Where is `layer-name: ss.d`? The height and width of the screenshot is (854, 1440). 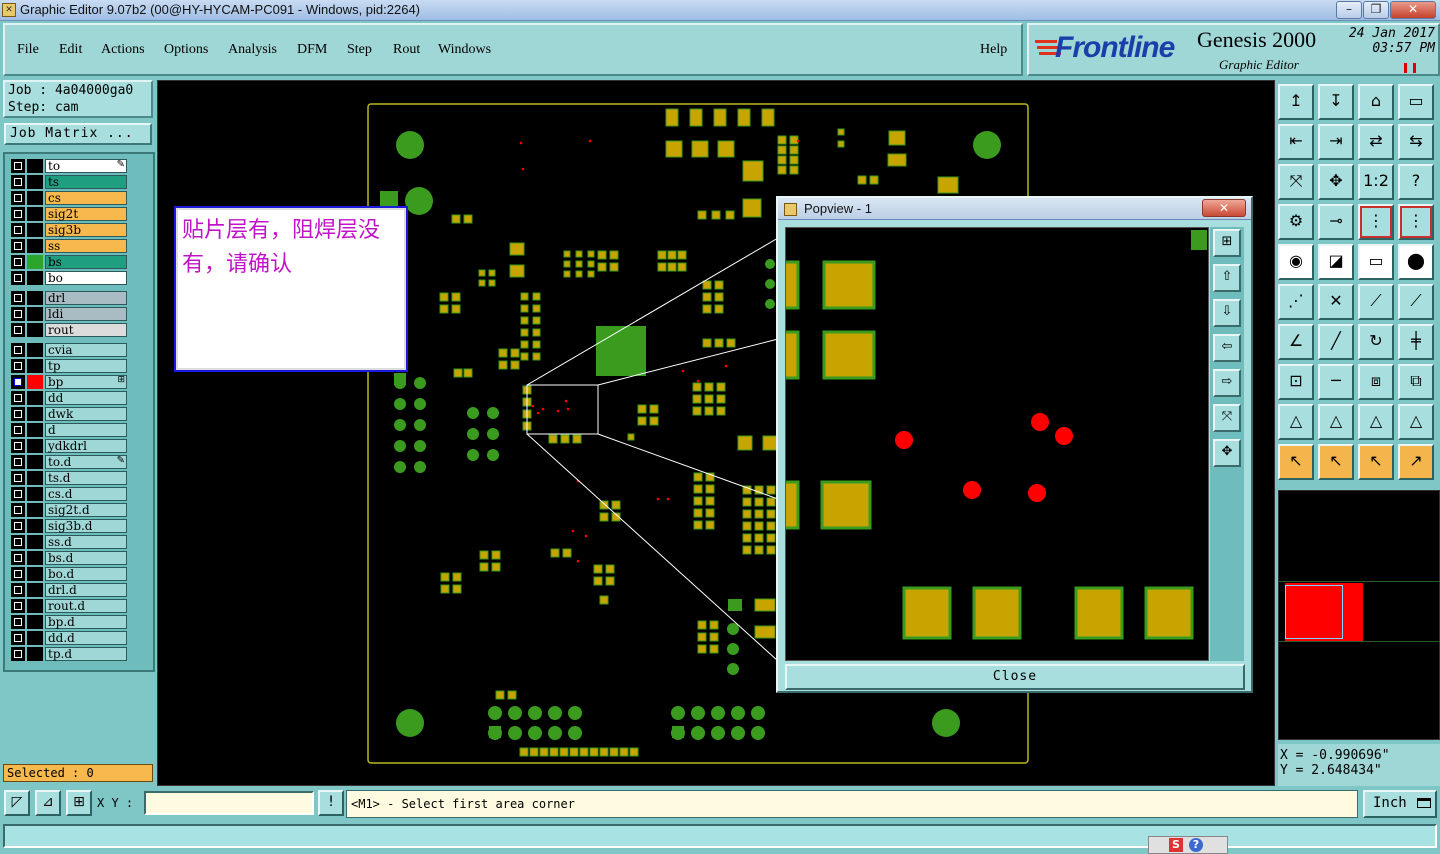 layer-name: ss.d is located at coordinates (86, 542).